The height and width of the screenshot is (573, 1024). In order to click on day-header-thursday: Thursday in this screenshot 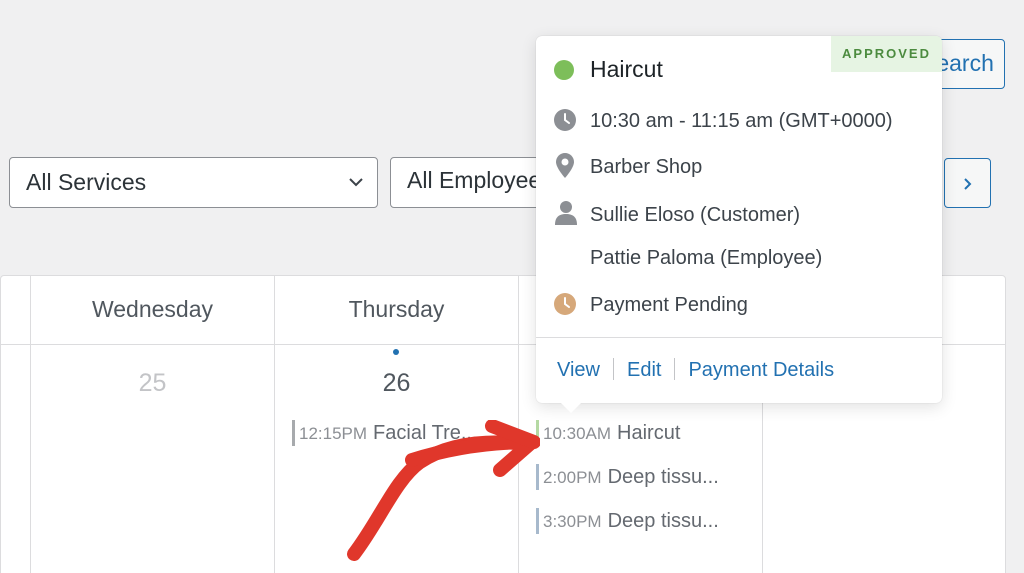, I will do `click(396, 309)`.